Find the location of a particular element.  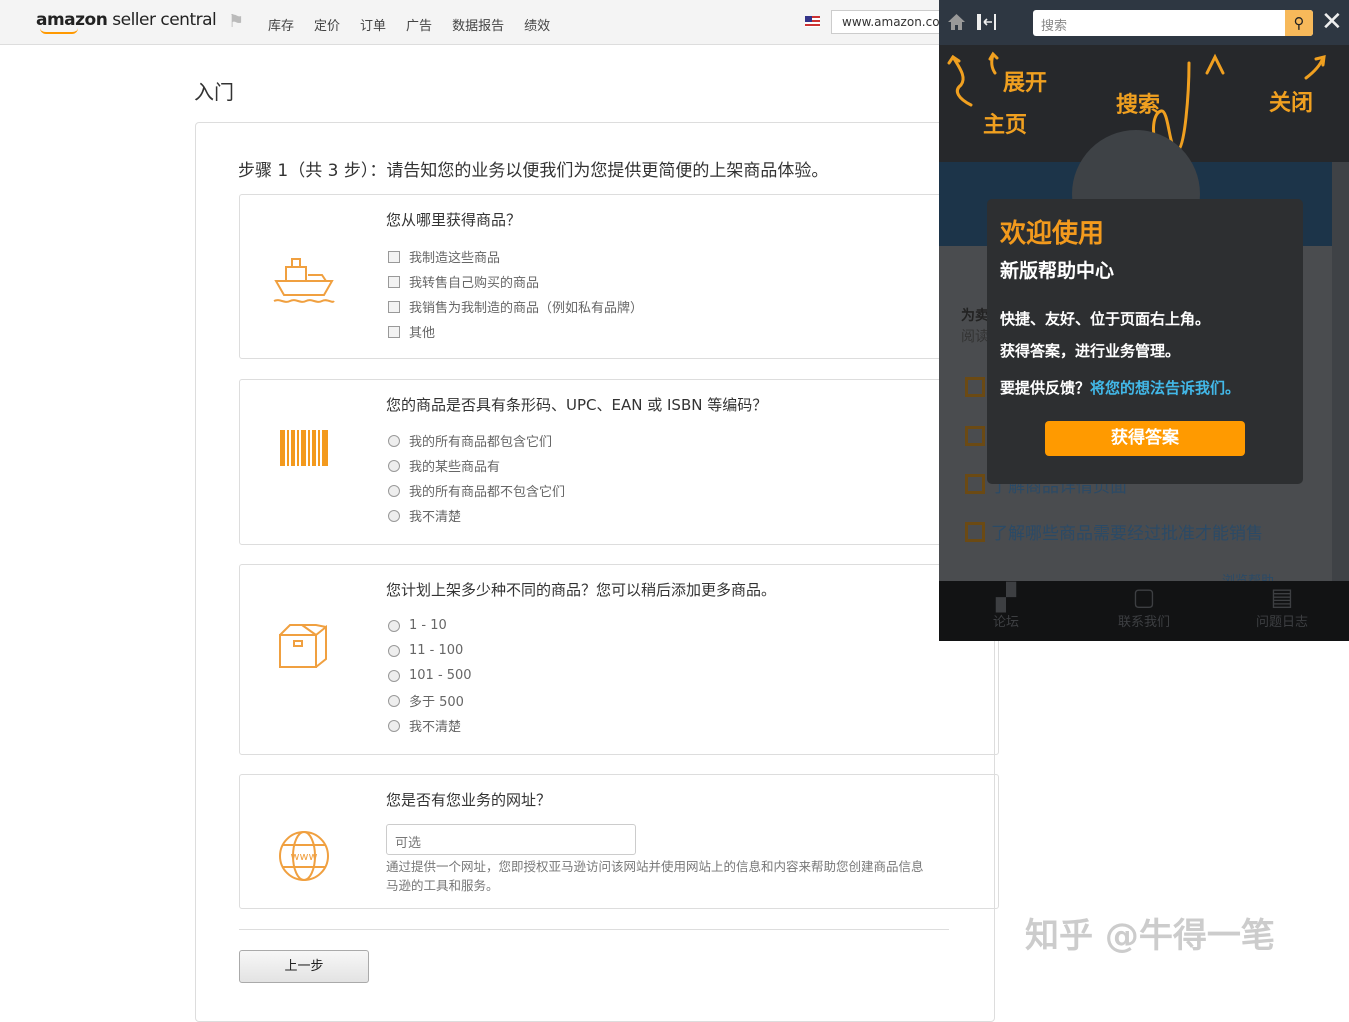

option-label: 我的所有商品都不包含它们 is located at coordinates (487, 492).